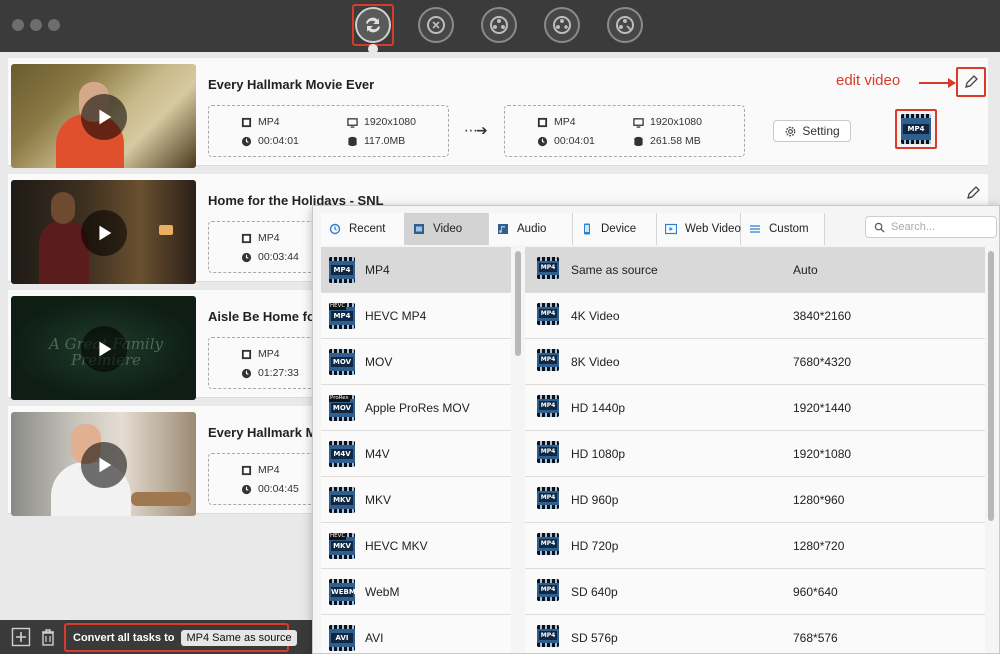 The width and height of the screenshot is (1000, 654). What do you see at coordinates (619, 229) in the screenshot?
I see `tab-label: Device` at bounding box center [619, 229].